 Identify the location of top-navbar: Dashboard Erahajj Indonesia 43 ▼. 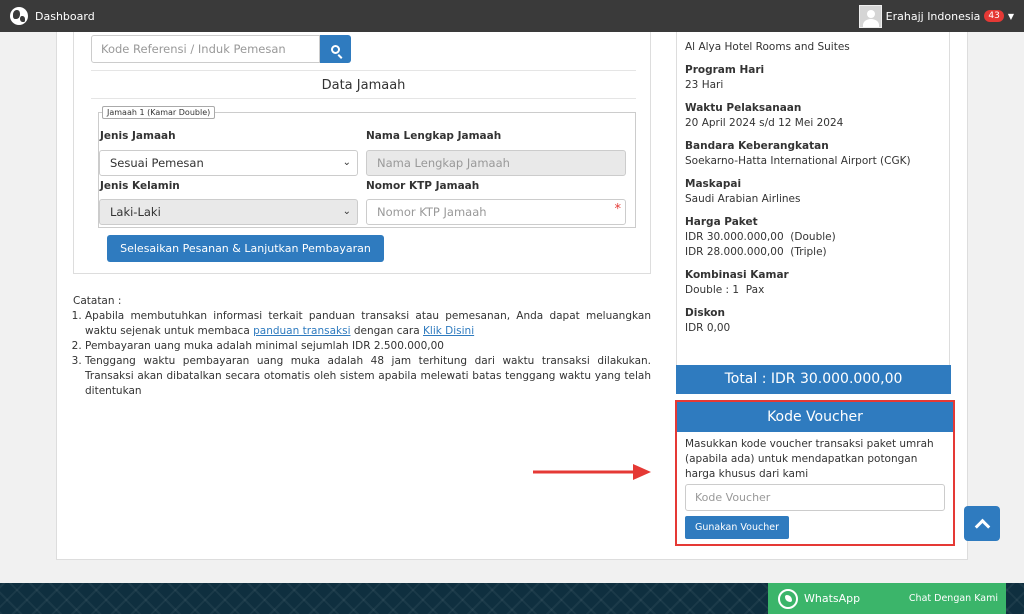
(512, 16).